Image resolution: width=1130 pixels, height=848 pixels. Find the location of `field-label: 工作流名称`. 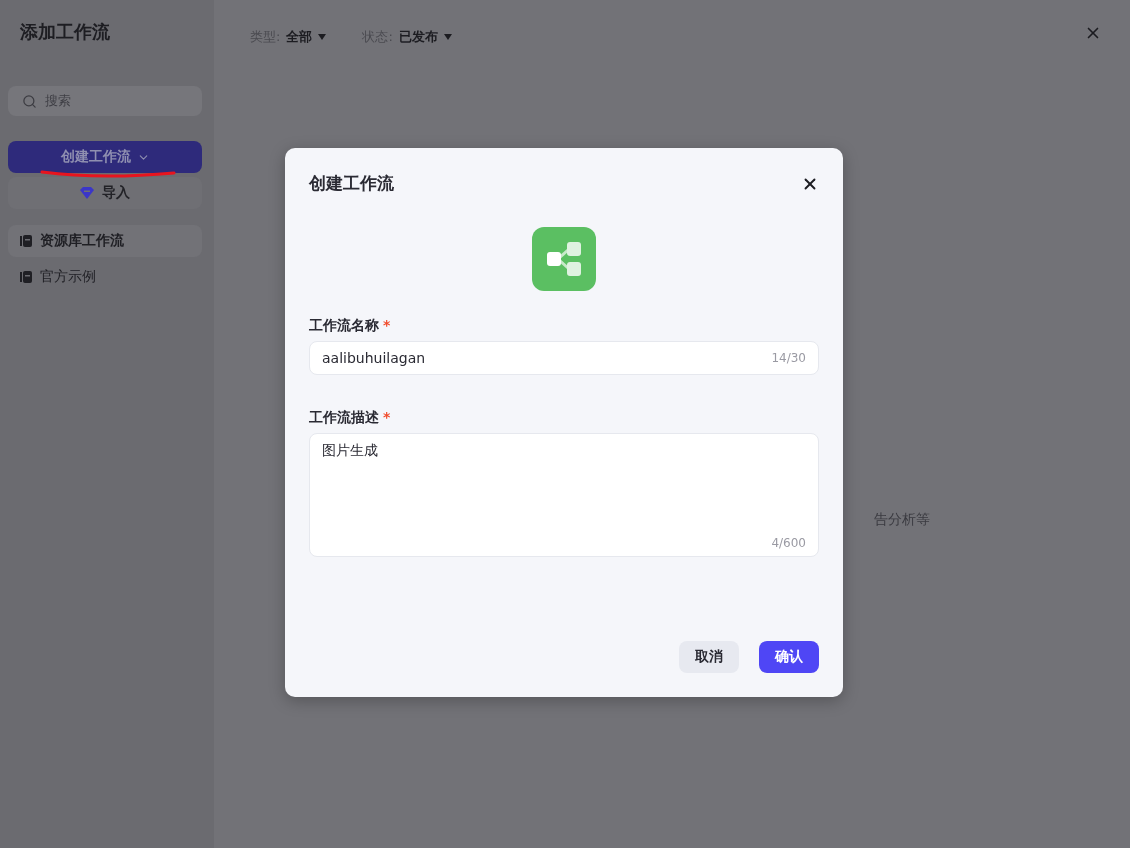

field-label: 工作流名称 is located at coordinates (344, 326).